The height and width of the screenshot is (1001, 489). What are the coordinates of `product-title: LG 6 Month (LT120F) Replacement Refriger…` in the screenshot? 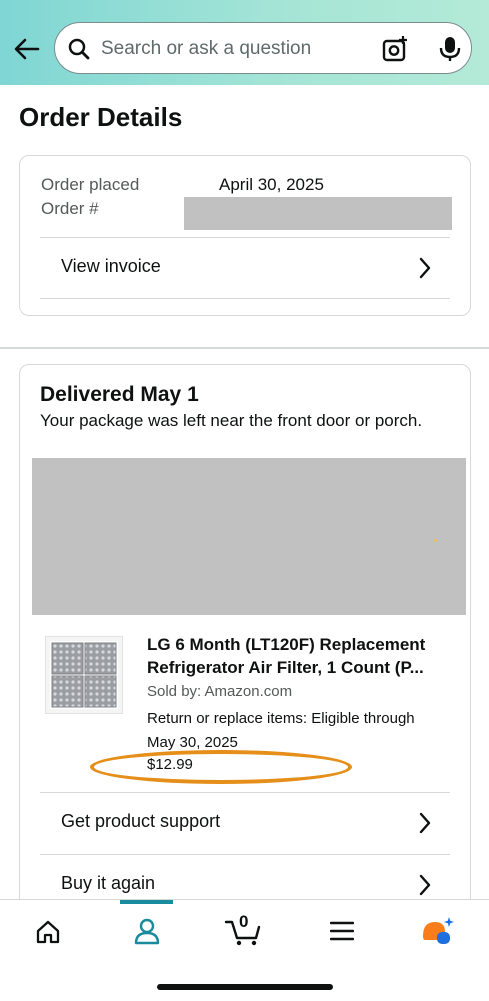 It's located at (299, 656).